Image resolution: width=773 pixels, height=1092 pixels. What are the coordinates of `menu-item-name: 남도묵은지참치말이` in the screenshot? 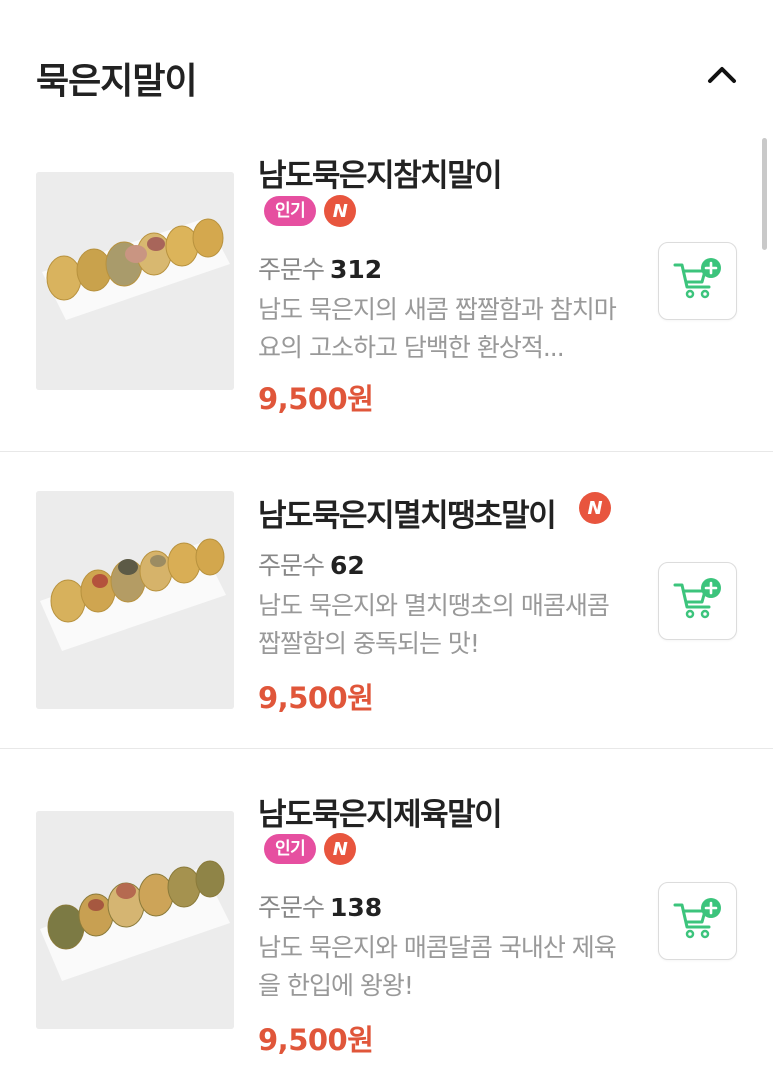 It's located at (380, 176).